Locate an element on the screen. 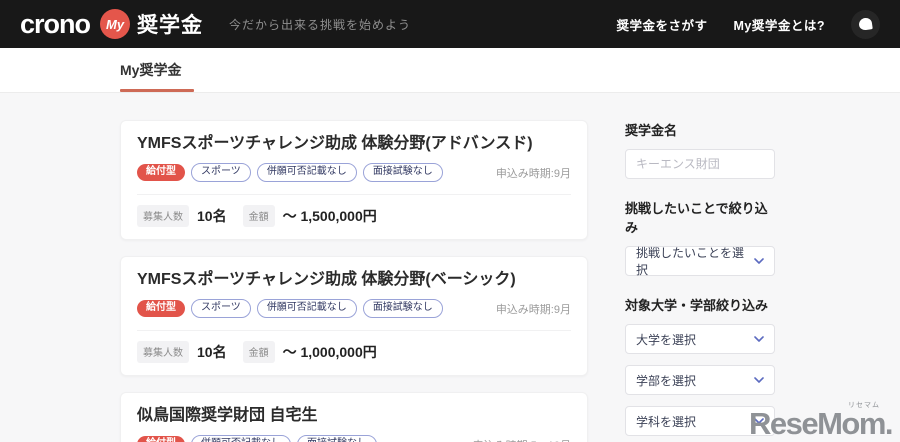 Image resolution: width=900 pixels, height=442 pixels. amount-value: 〜 1,500,000円 is located at coordinates (329, 216).